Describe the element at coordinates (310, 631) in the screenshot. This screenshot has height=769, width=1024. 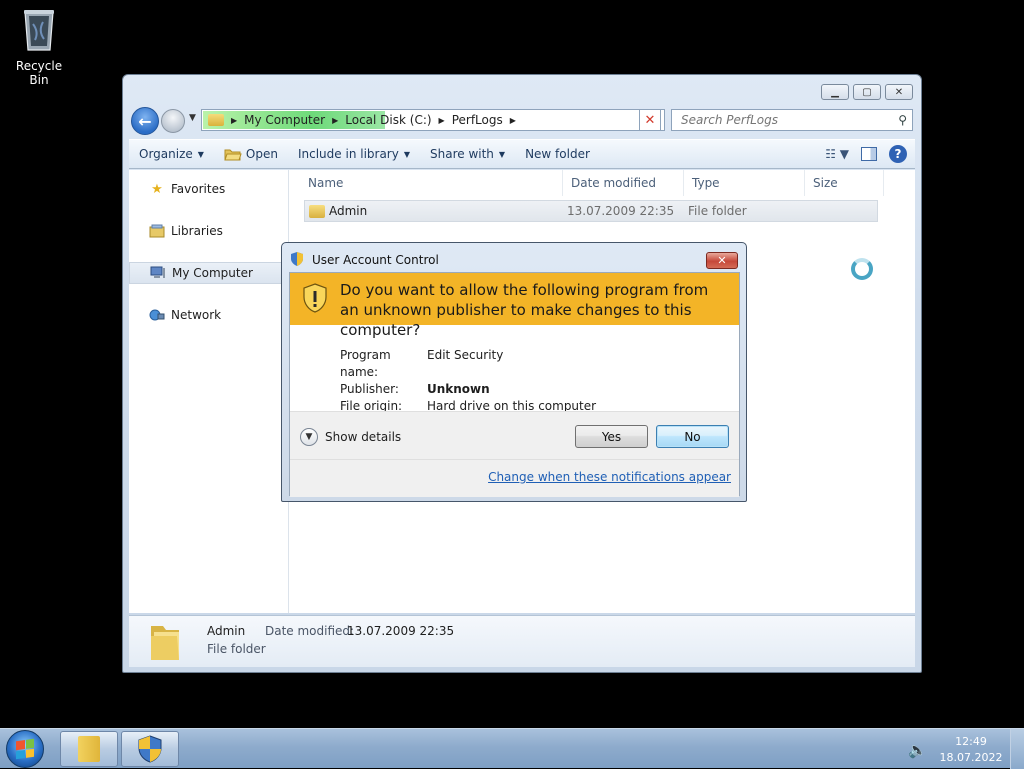
I see `details-date-label: Date modified:` at that location.